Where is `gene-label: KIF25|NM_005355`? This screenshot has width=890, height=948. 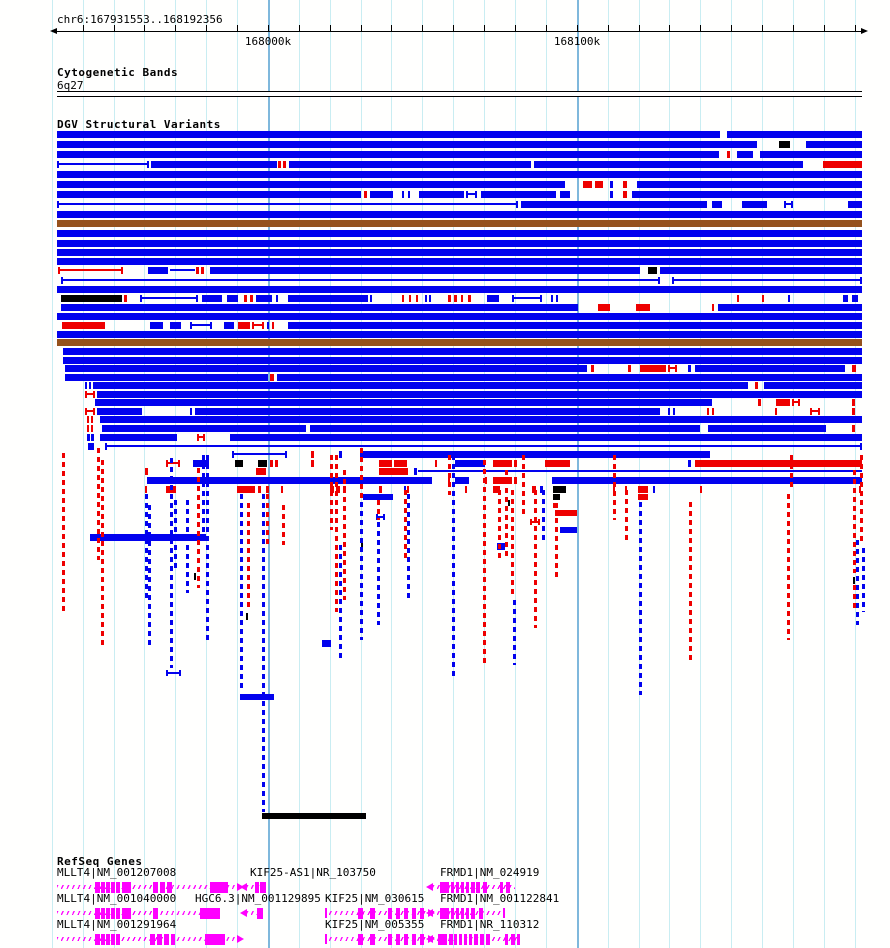
gene-label: KIF25|NM_005355 is located at coordinates (374, 925).